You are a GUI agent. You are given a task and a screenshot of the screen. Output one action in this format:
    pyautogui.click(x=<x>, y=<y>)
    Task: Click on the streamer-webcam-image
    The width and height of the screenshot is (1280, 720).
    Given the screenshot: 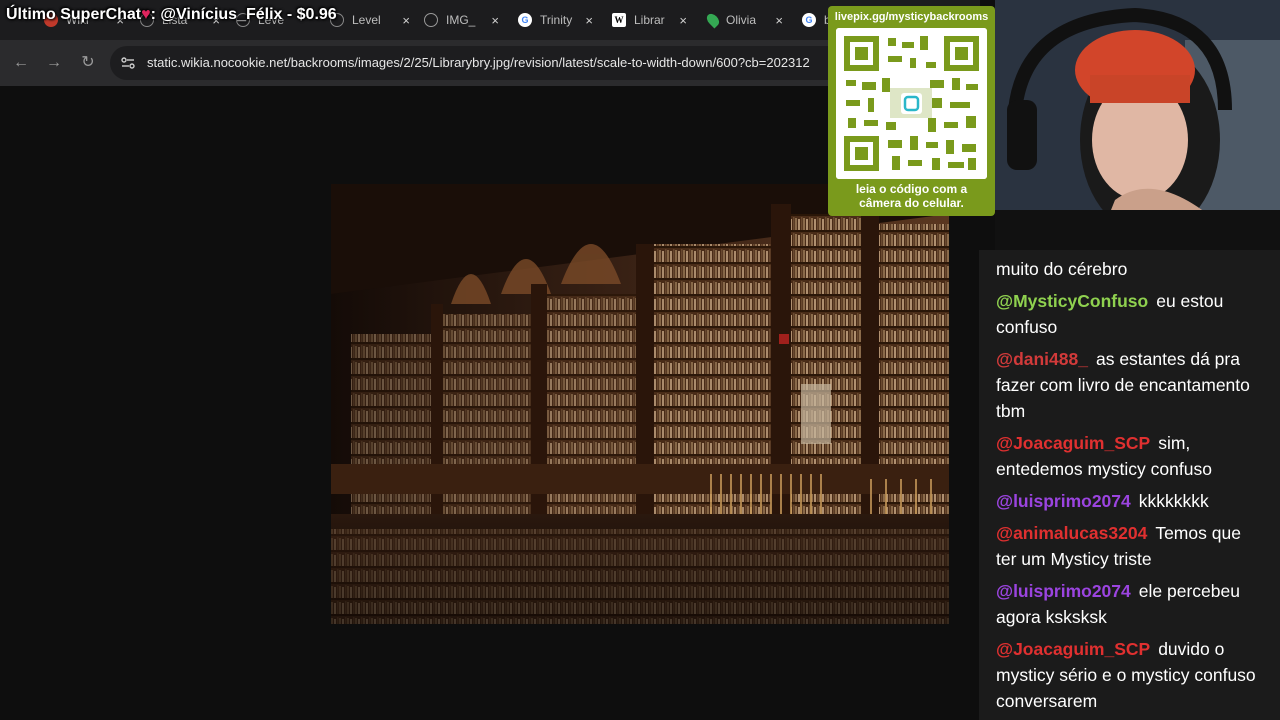 What is the action you would take?
    pyautogui.click(x=1137, y=125)
    